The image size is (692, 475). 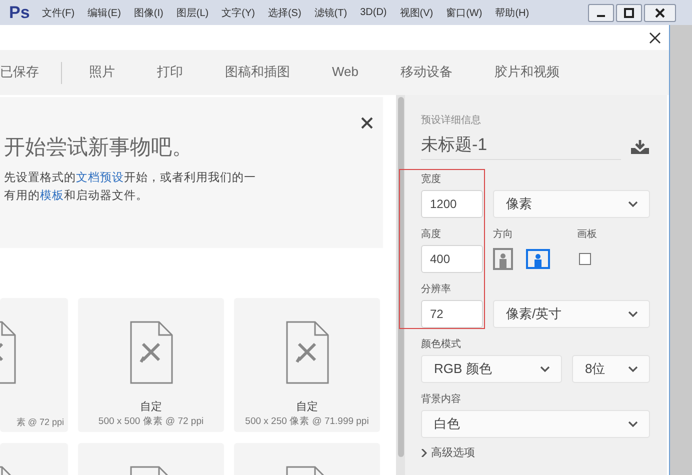 What do you see at coordinates (426, 72) in the screenshot?
I see `category-tab: 移动设备` at bounding box center [426, 72].